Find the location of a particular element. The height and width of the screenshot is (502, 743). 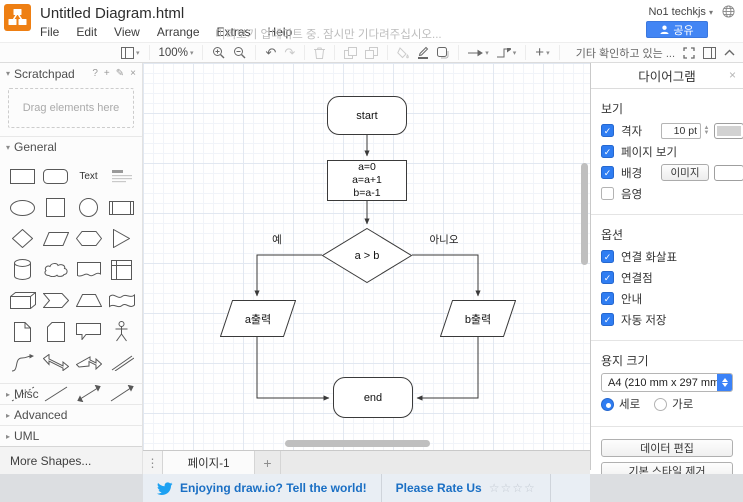

zoom-level-dropdown: 100% ▾ is located at coordinates (176, 53).